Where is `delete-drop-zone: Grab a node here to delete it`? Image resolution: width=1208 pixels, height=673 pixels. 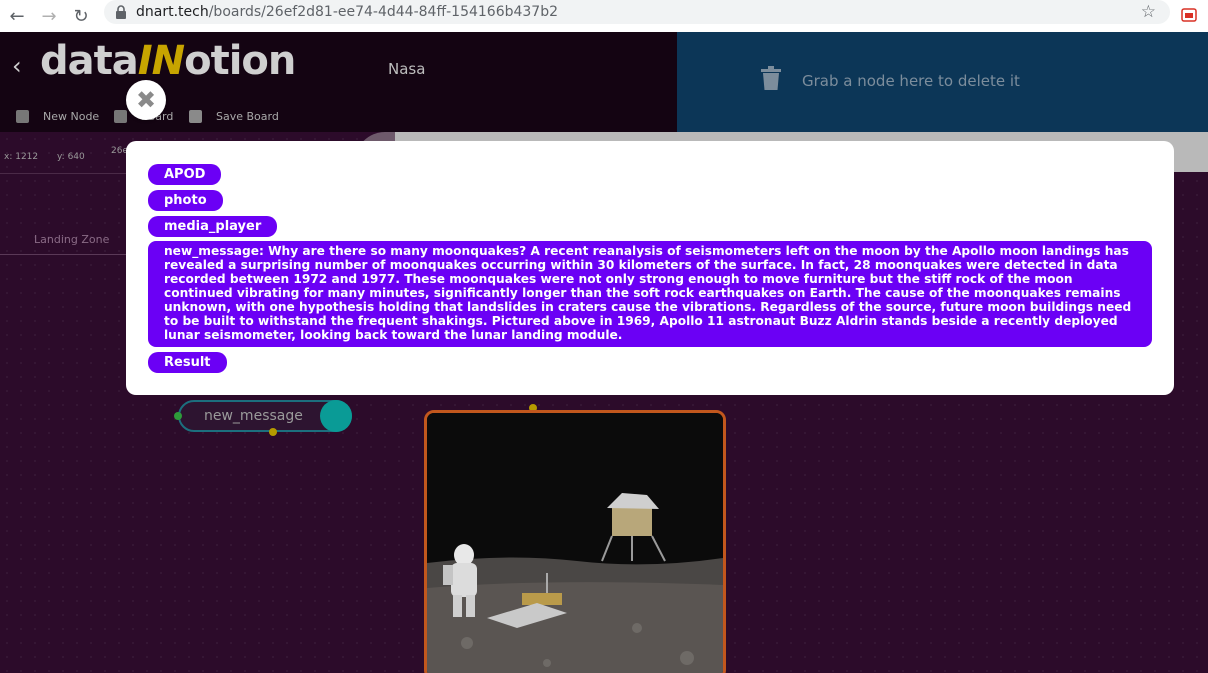 delete-drop-zone: Grab a node here to delete it is located at coordinates (942, 82).